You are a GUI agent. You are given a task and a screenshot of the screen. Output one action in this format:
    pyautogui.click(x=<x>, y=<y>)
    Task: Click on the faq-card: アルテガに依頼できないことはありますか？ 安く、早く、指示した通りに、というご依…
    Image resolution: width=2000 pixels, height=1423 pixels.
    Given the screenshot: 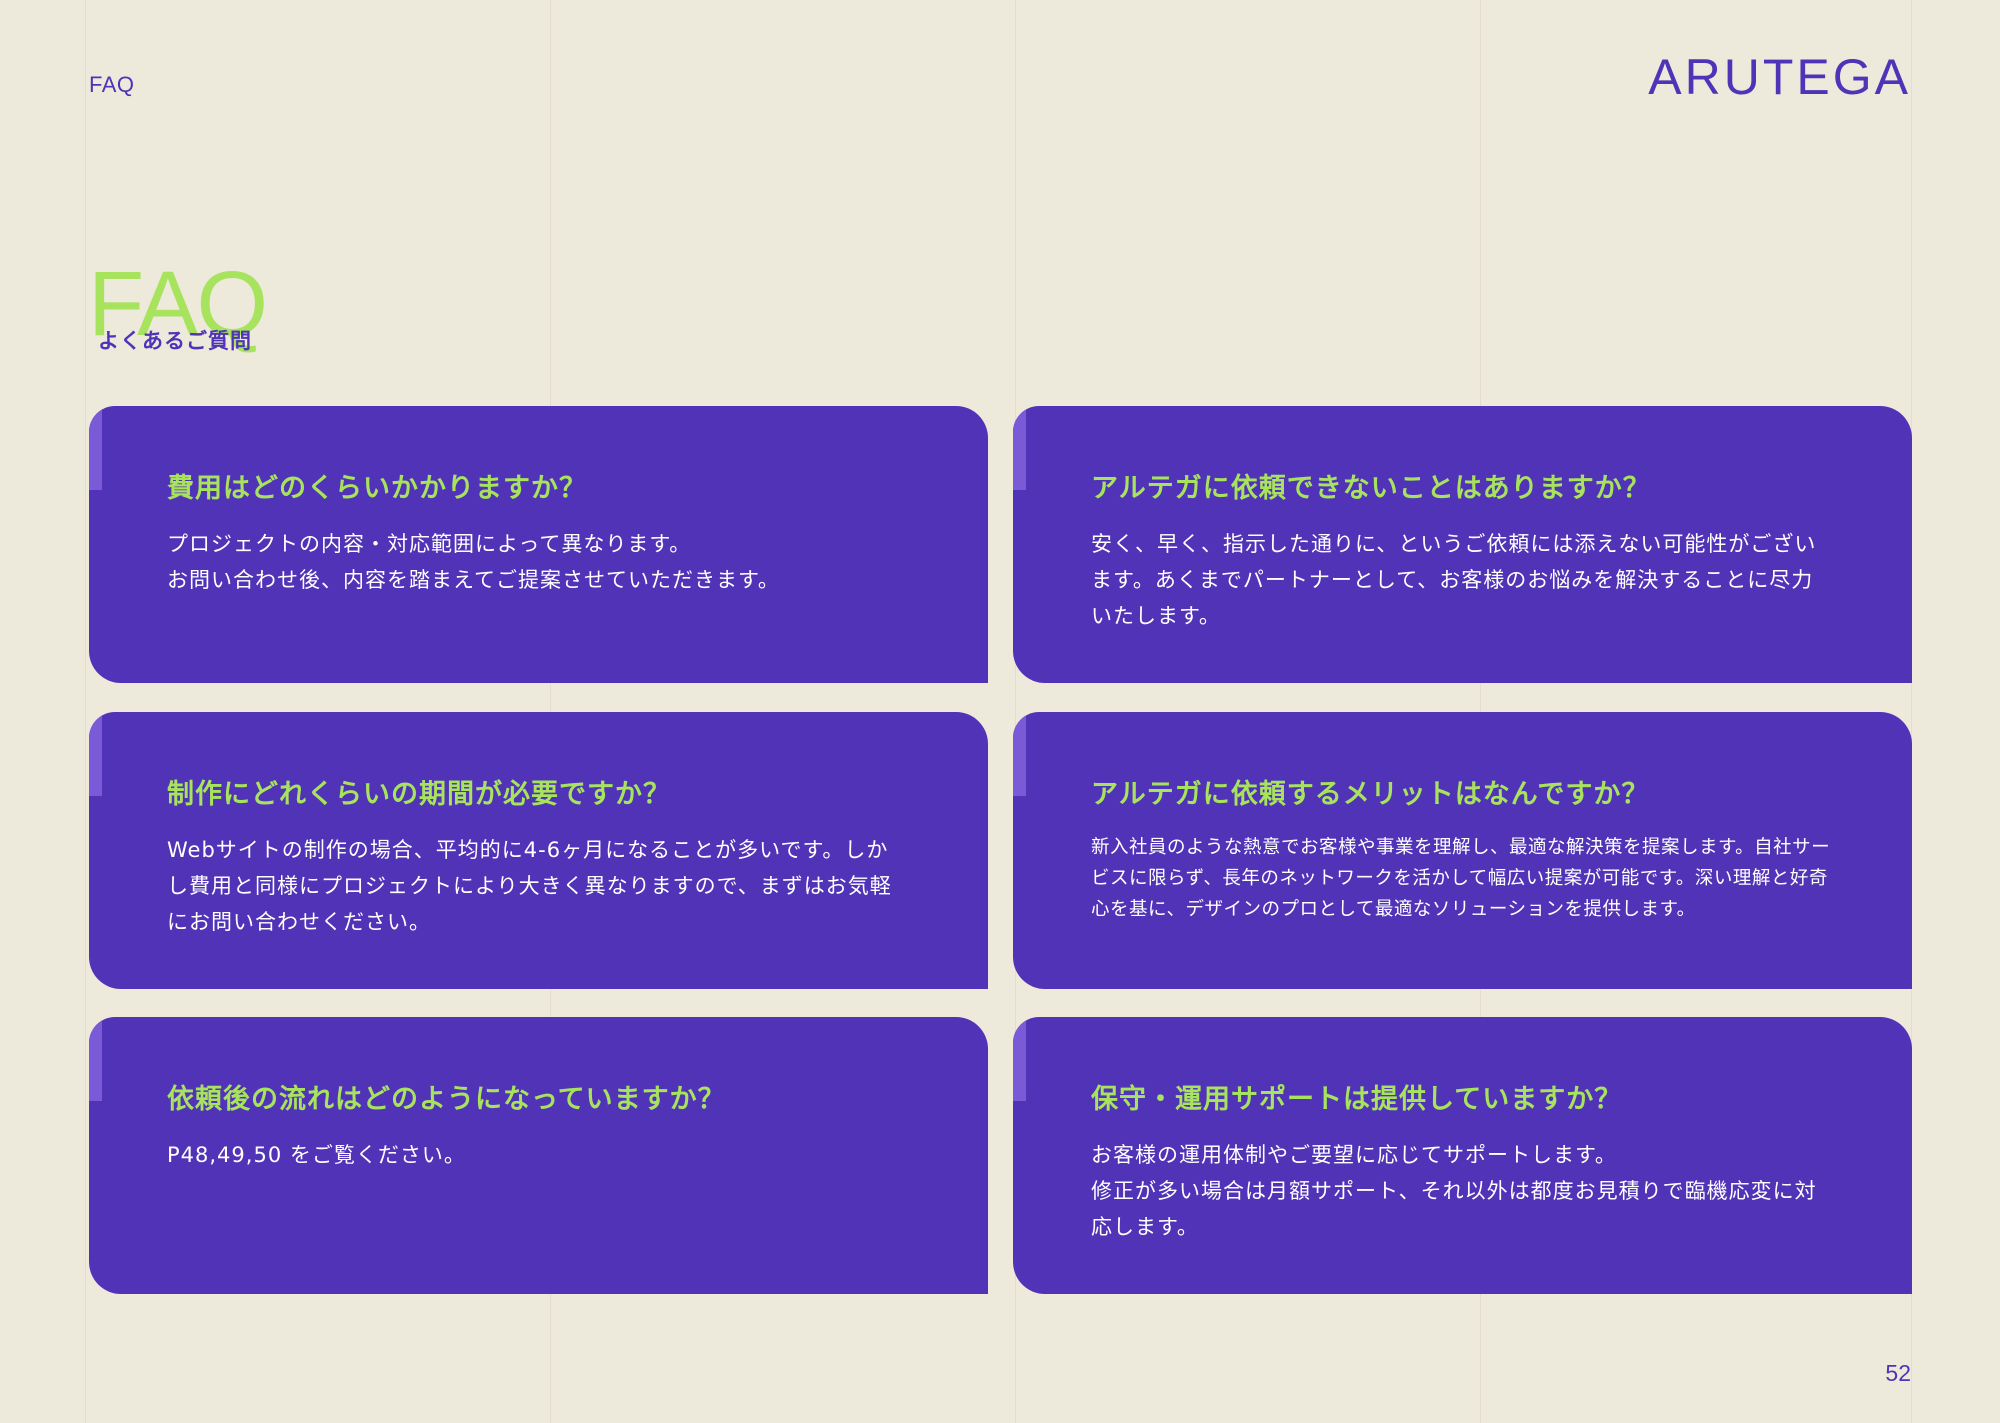 What is the action you would take?
    pyautogui.click(x=1462, y=544)
    